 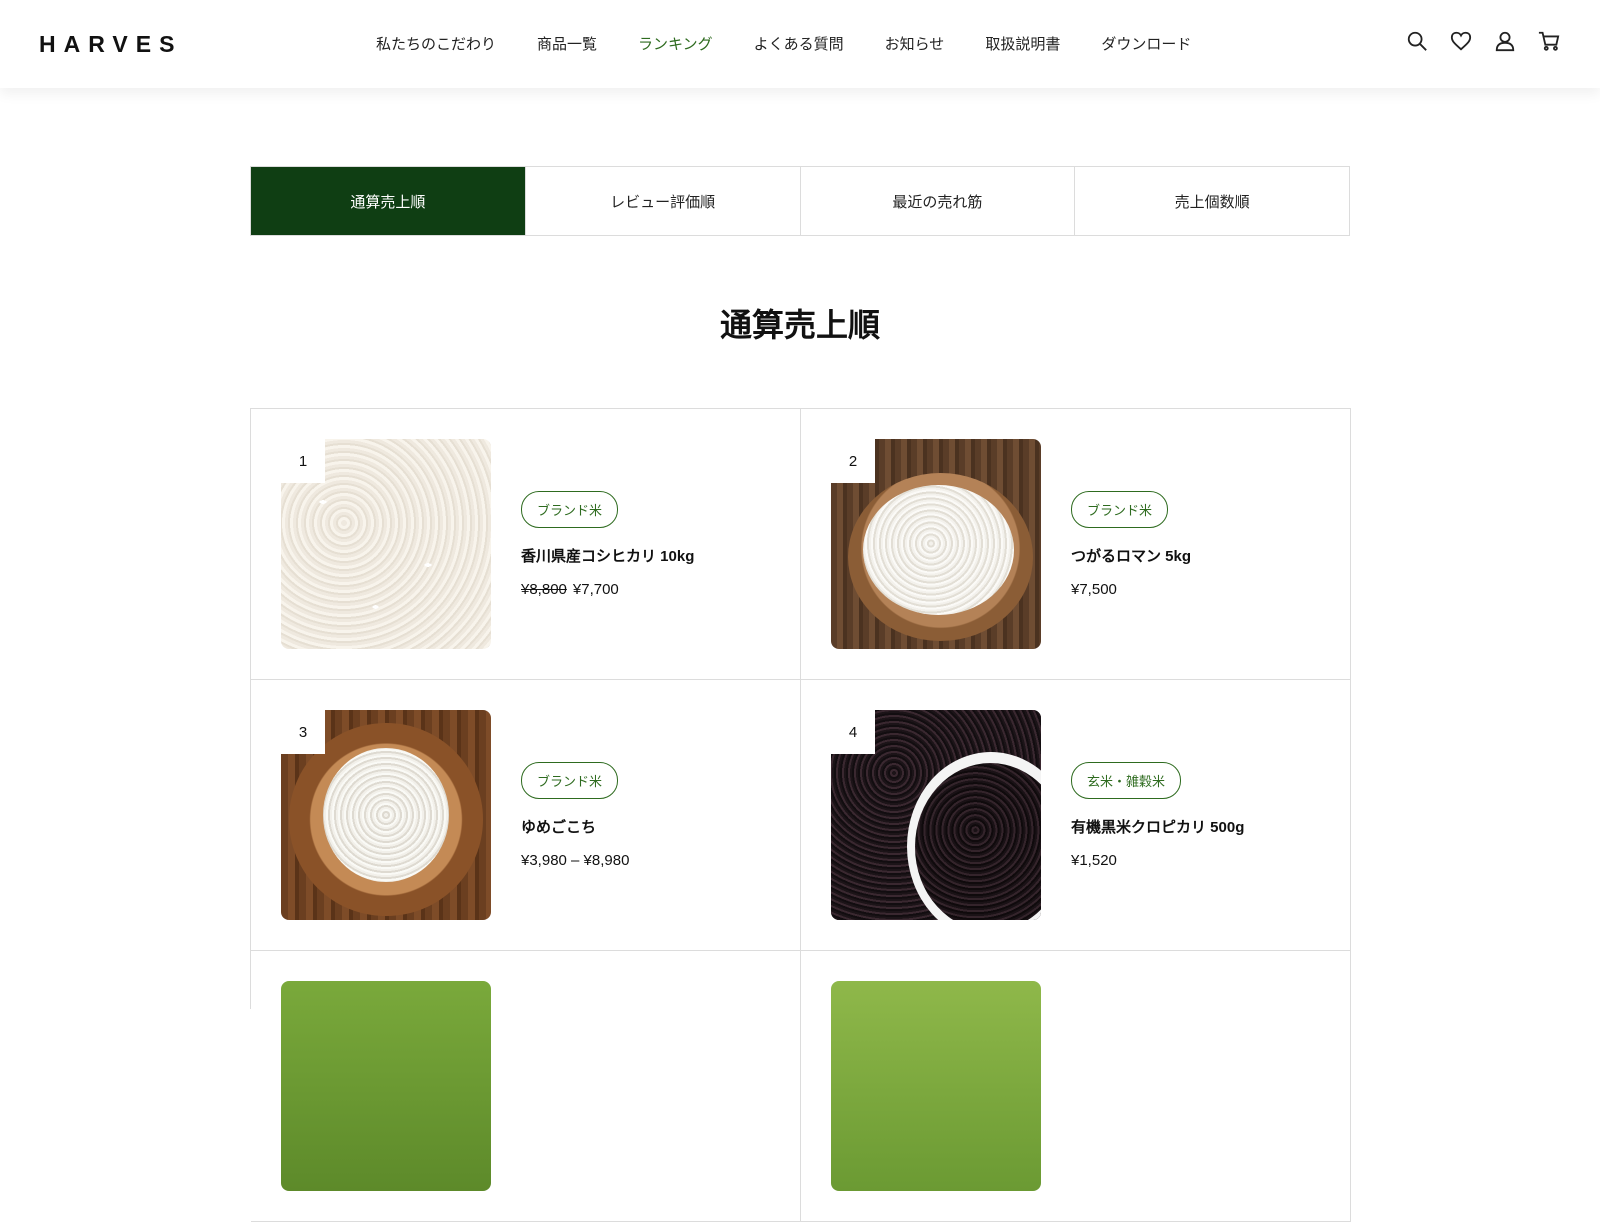 I want to click on product-card: 1 ブランド米 香川県産コシヒカリ 10kg ¥8,800 ¥7,700, so click(x=526, y=544).